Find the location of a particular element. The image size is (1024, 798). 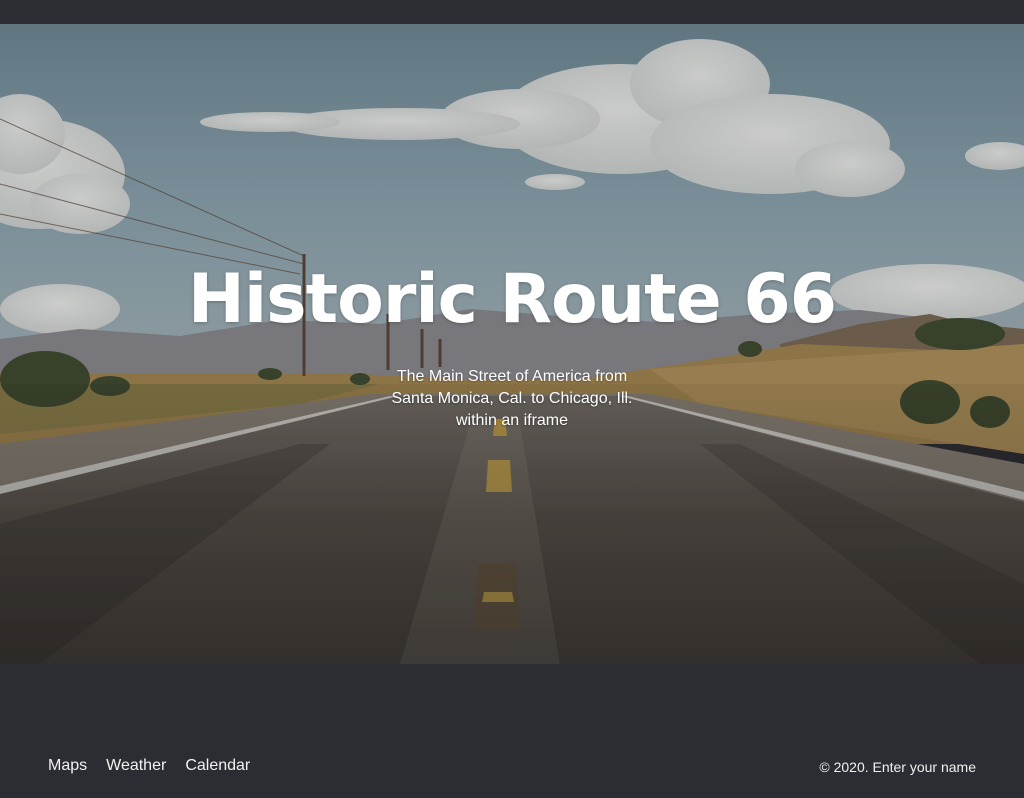

footer-link-maps: Maps is located at coordinates (67, 766).